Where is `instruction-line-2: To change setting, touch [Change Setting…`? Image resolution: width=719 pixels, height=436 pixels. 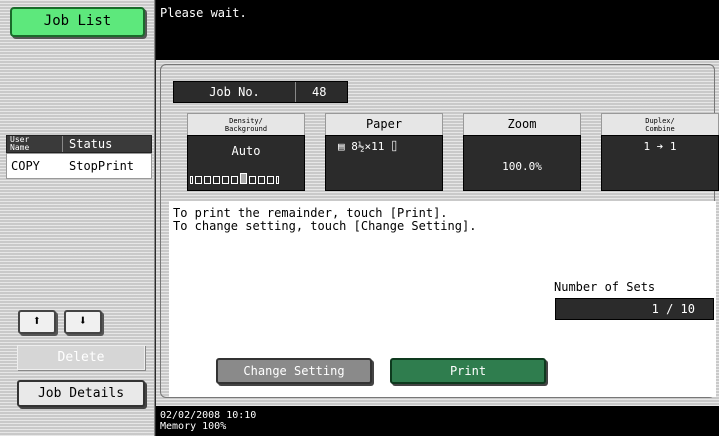
instruction-line-2: To change setting, touch [Change Setting… is located at coordinates (325, 226).